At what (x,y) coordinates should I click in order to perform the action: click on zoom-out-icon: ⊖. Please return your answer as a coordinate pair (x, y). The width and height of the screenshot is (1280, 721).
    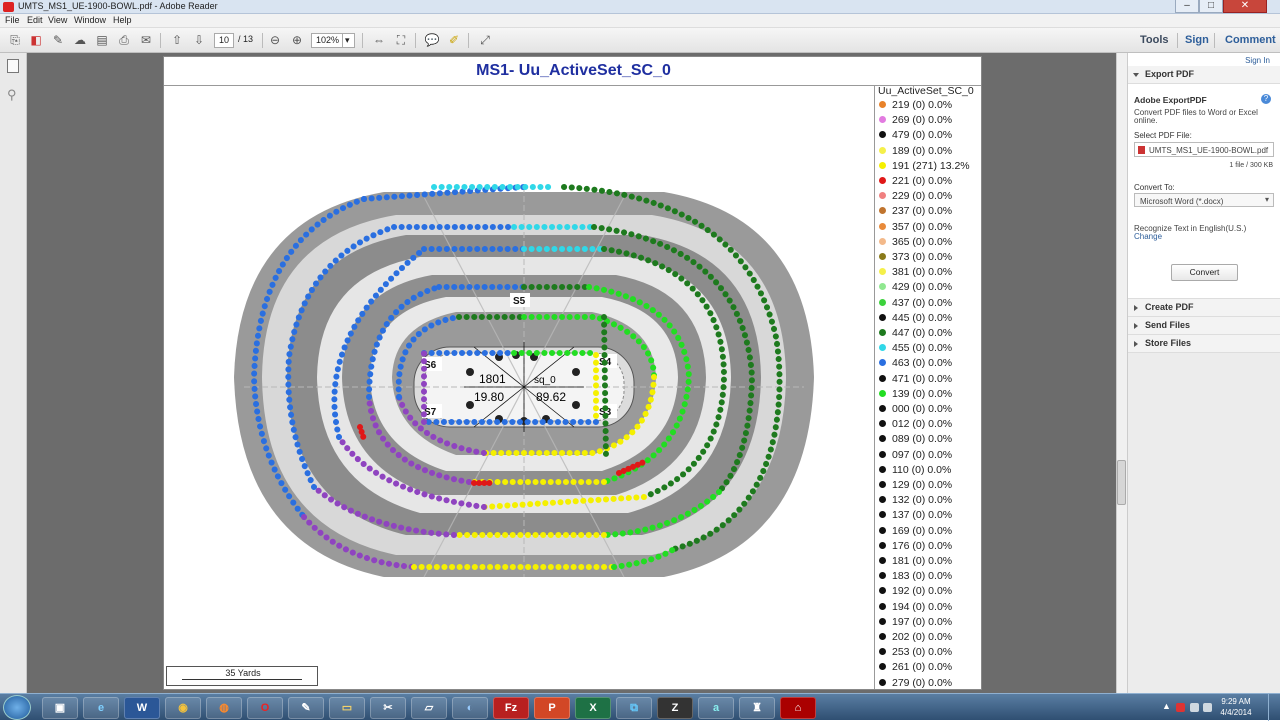
    Looking at the image, I should click on (275, 40).